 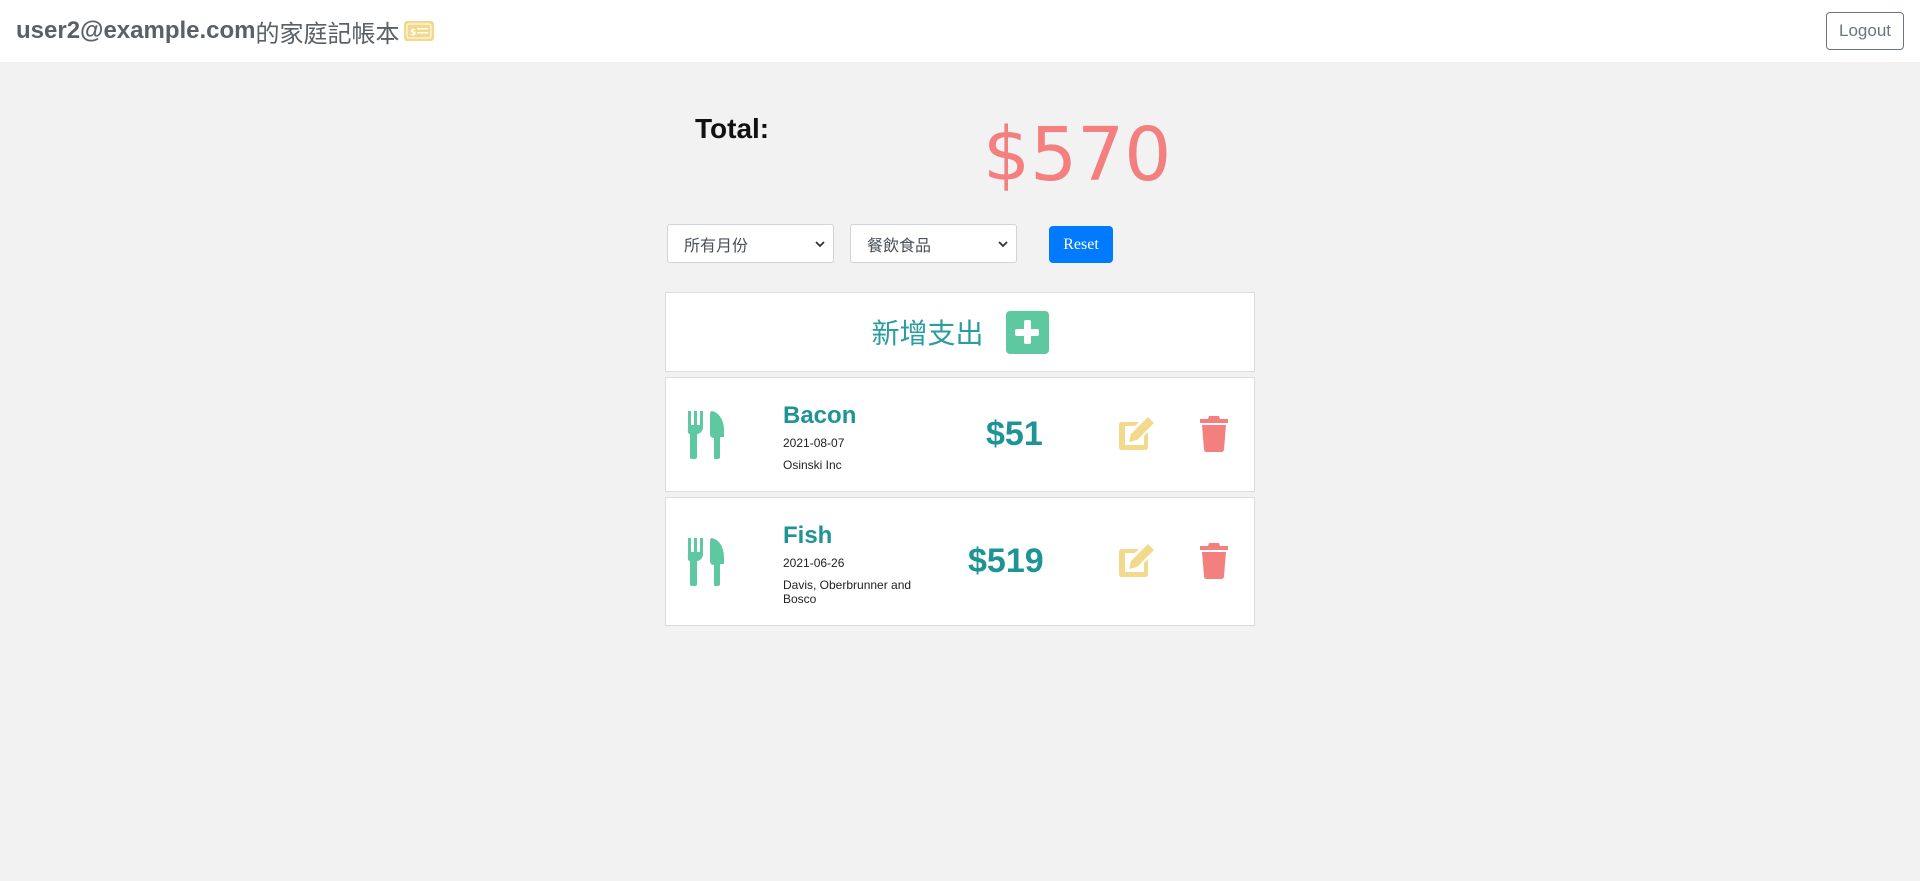 I want to click on reset-button: Reset, so click(x=1081, y=244).